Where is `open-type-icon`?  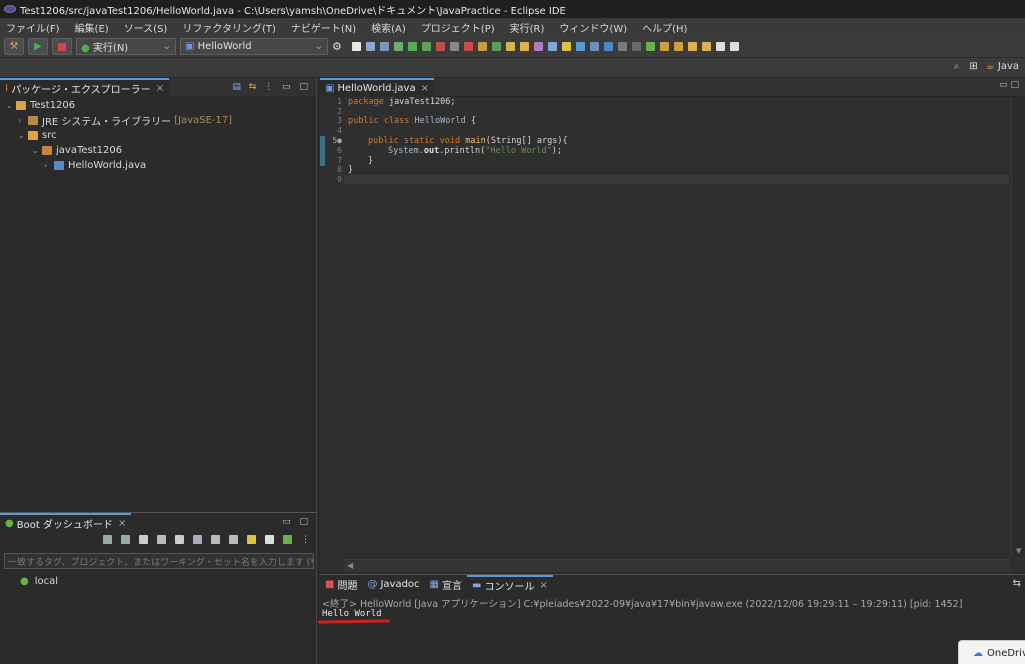 open-type-icon is located at coordinates (510, 46).